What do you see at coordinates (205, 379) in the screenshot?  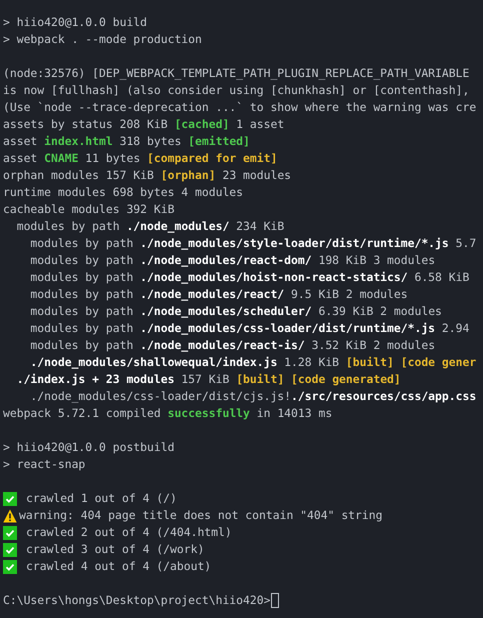 I see `output-text: 157 KiB` at bounding box center [205, 379].